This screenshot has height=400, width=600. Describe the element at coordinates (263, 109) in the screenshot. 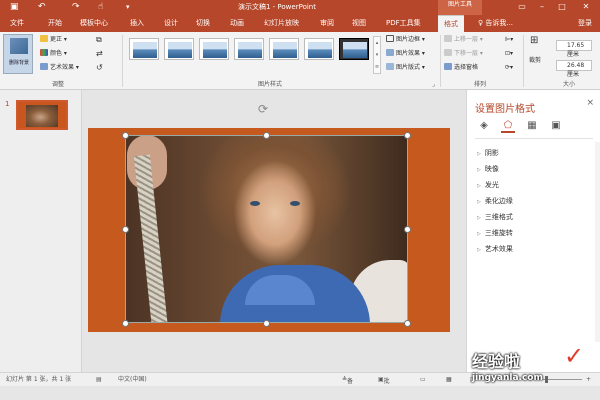

I see `rotate-handle-icon: ⟳` at that location.